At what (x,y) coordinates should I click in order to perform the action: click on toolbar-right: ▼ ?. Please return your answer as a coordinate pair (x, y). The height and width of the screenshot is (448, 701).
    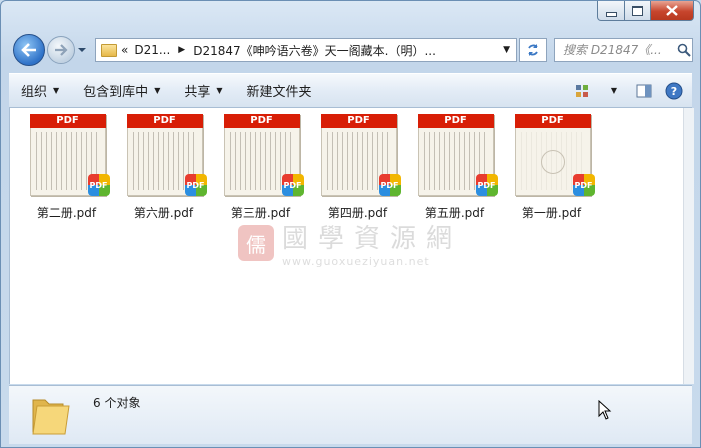
    Looking at the image, I should click on (632, 91).